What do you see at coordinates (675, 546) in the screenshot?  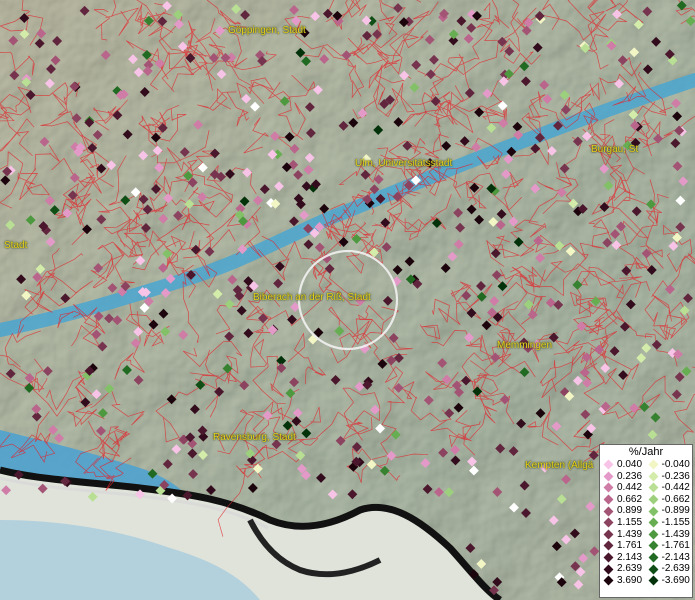 I see `legend-value: -1.761` at bounding box center [675, 546].